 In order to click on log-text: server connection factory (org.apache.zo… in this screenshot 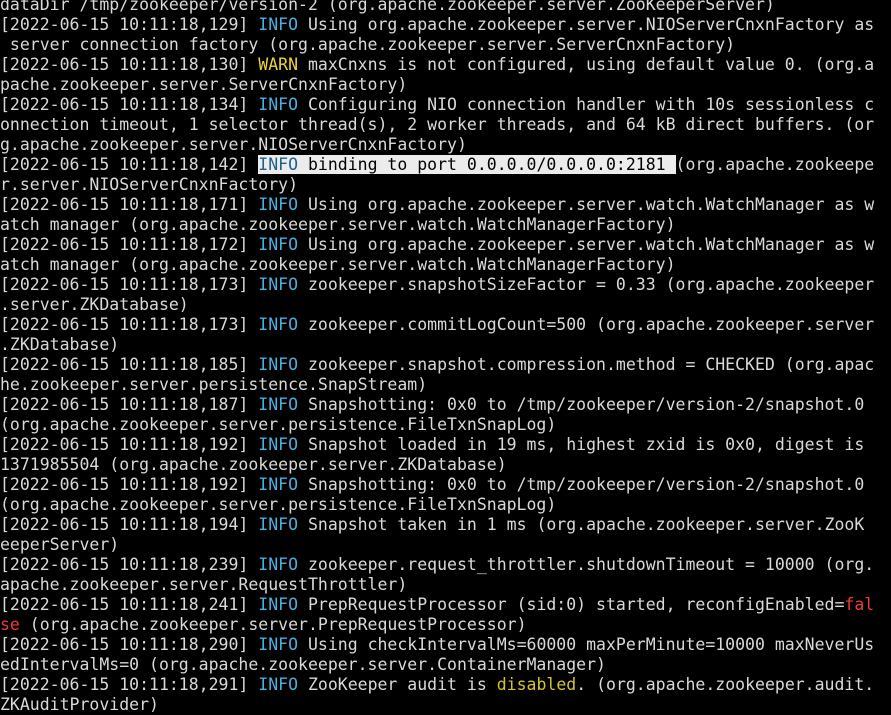, I will do `click(368, 44)`.